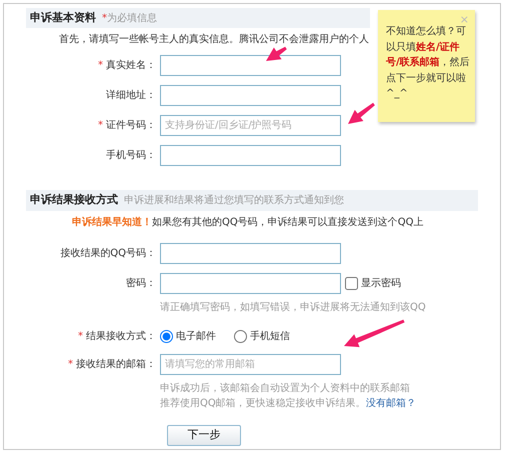 This screenshot has width=505, height=453. What do you see at coordinates (112, 222) in the screenshot?
I see `notice-lead: 申诉结果早知道！` at bounding box center [112, 222].